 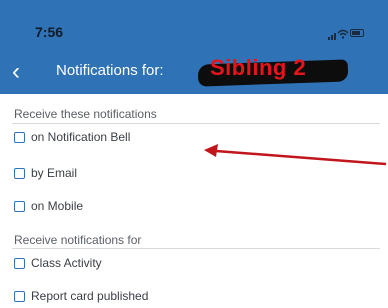 I want to click on annotation-arrow, so click(x=295, y=155).